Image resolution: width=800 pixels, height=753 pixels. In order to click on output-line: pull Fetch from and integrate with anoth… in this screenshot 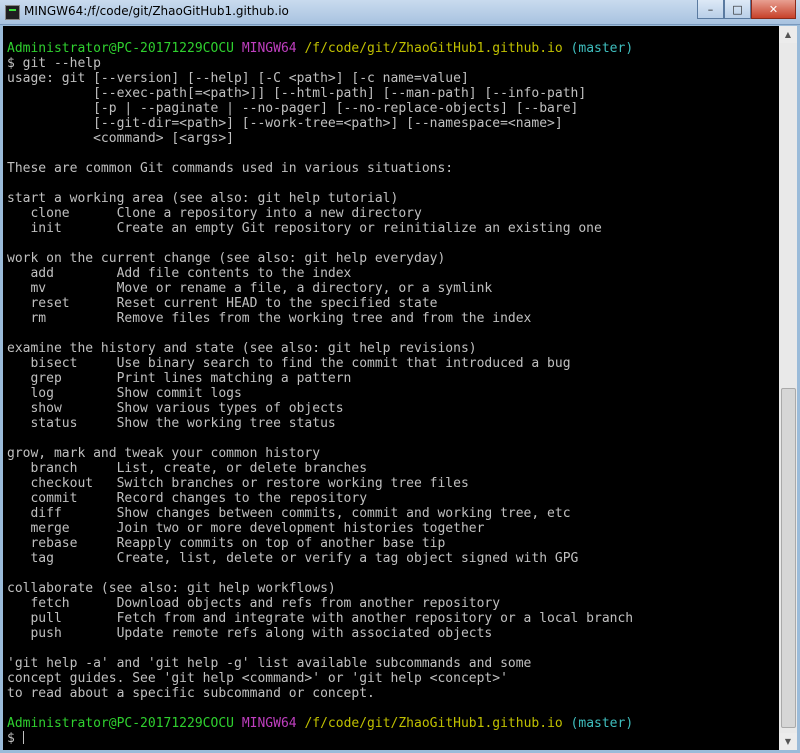, I will do `click(320, 618)`.